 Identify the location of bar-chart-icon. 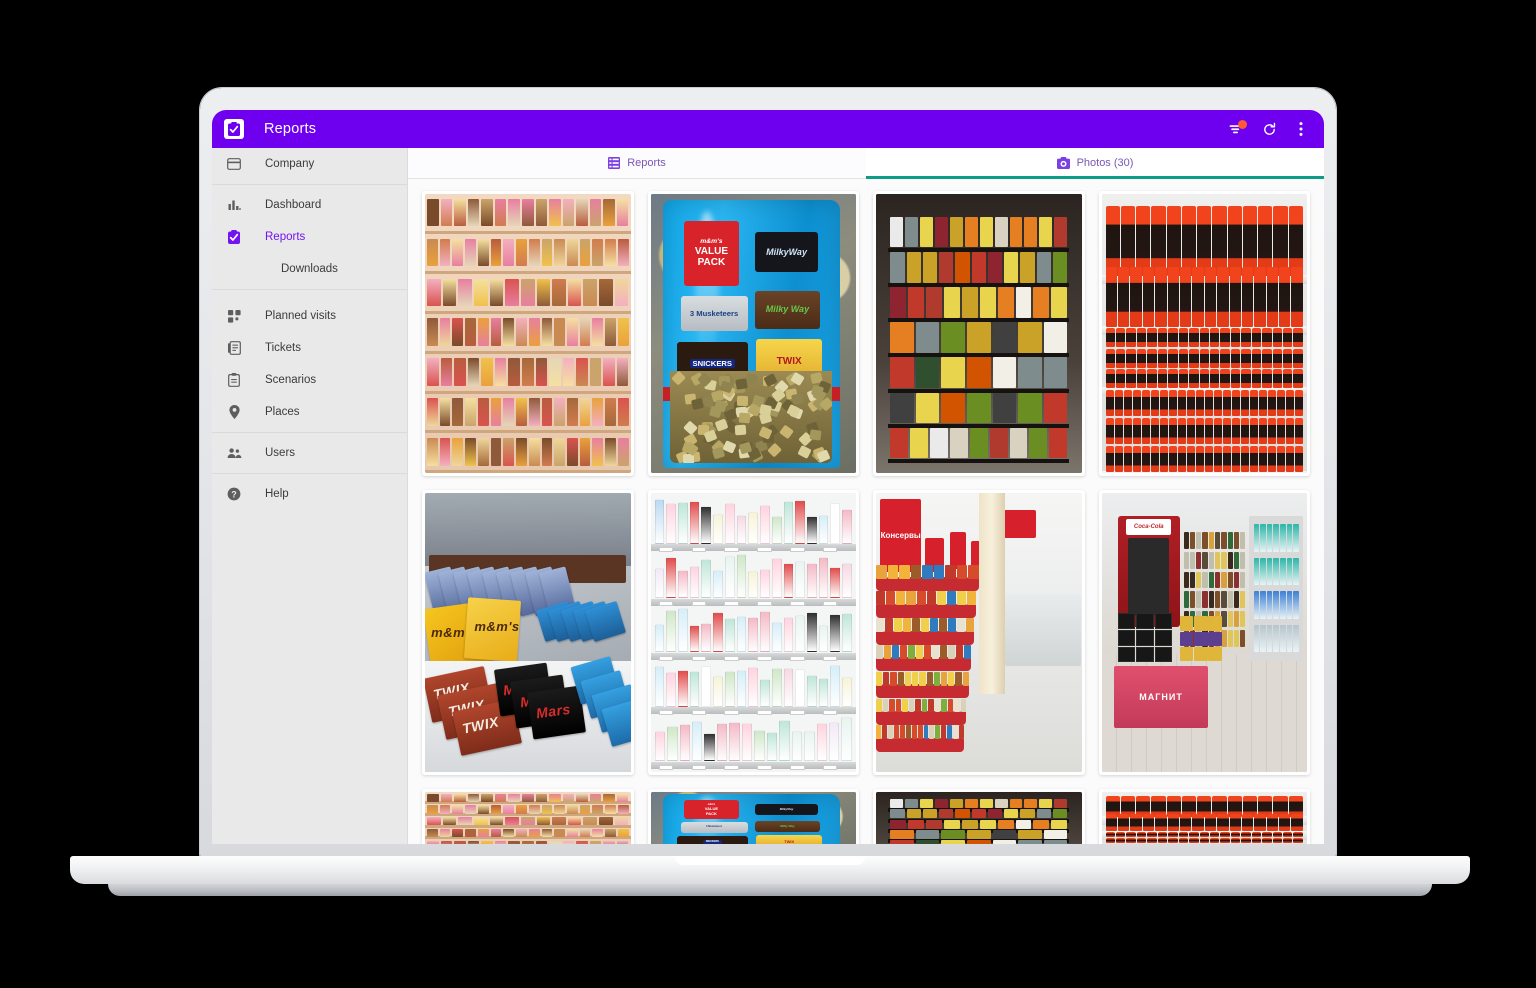
(234, 205).